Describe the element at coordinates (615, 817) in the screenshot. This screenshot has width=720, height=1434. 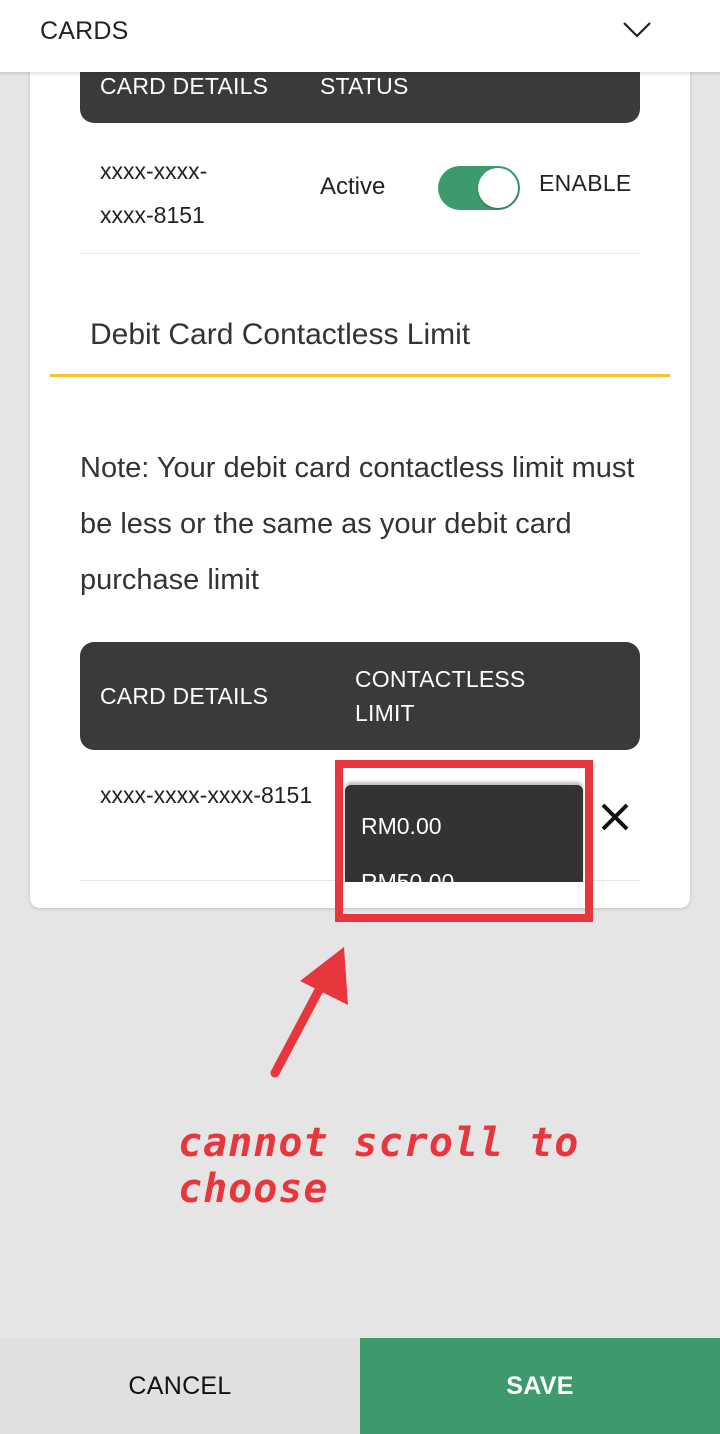
I see `close-icon` at that location.